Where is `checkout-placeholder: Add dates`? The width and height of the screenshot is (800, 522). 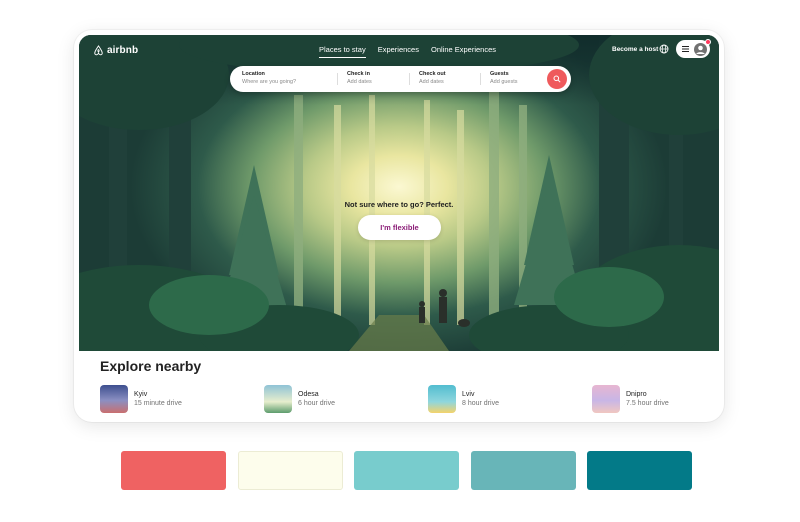
checkout-placeholder: Add dates is located at coordinates (431, 82).